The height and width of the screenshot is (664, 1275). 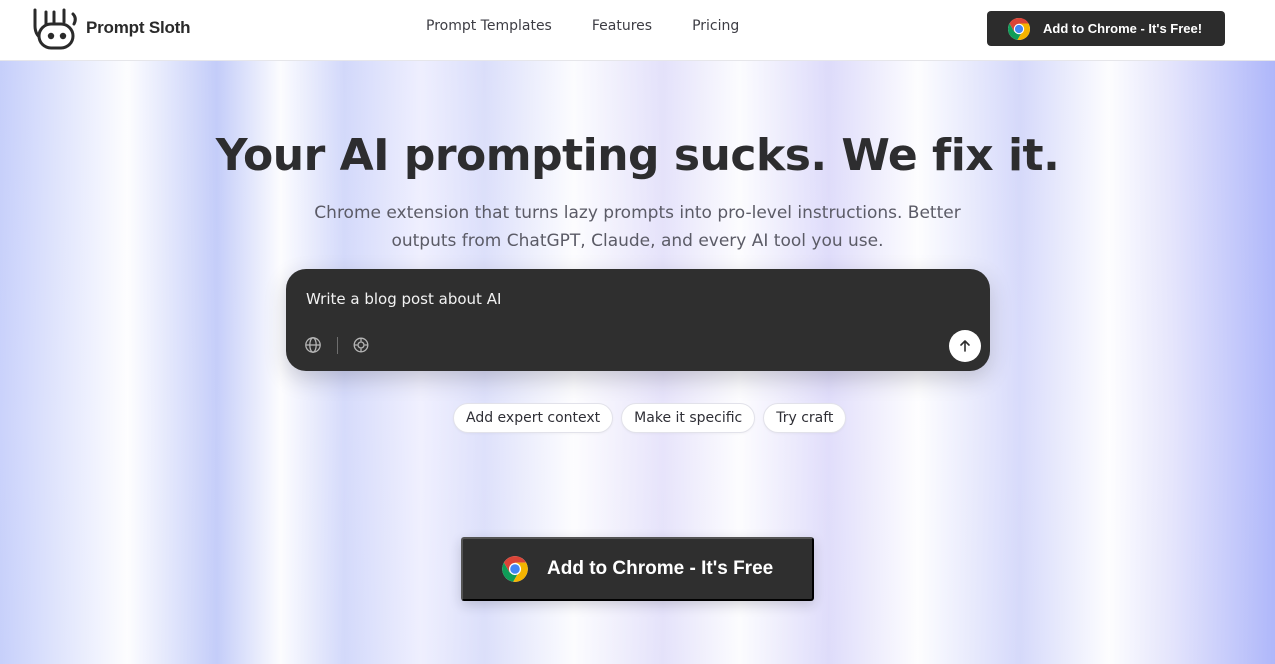 I want to click on logo: Prompt Sloth, so click(x=110, y=28).